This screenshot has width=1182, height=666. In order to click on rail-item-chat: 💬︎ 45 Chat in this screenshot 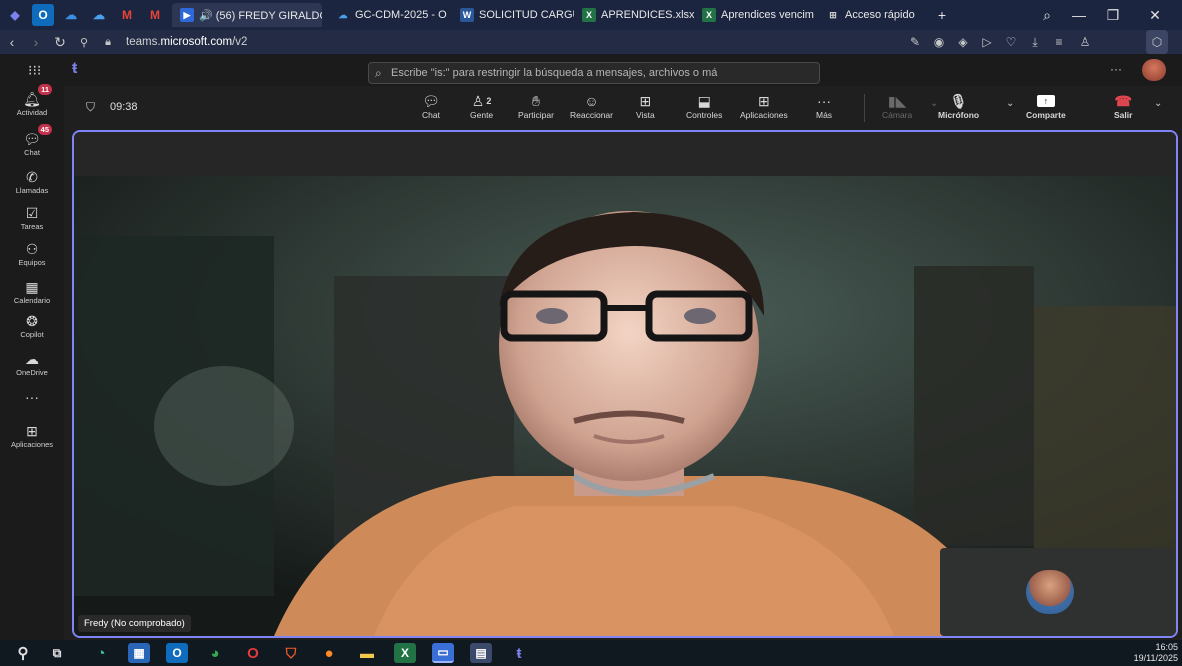, I will do `click(32, 140)`.